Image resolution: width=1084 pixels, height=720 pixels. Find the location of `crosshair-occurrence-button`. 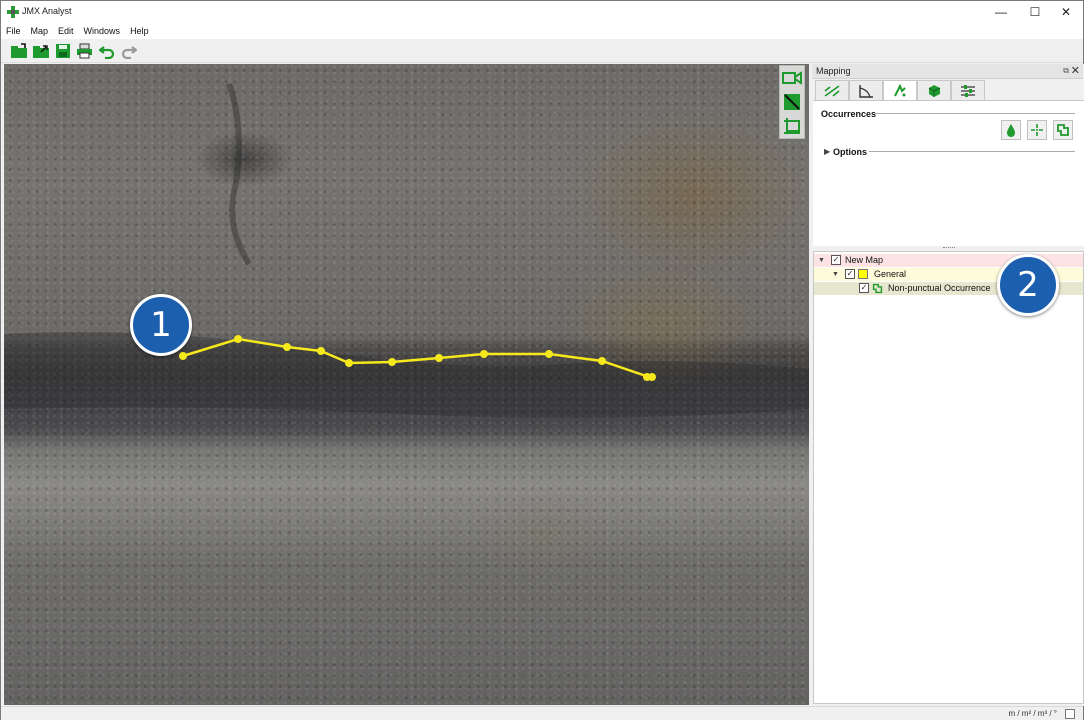

crosshair-occurrence-button is located at coordinates (1037, 130).